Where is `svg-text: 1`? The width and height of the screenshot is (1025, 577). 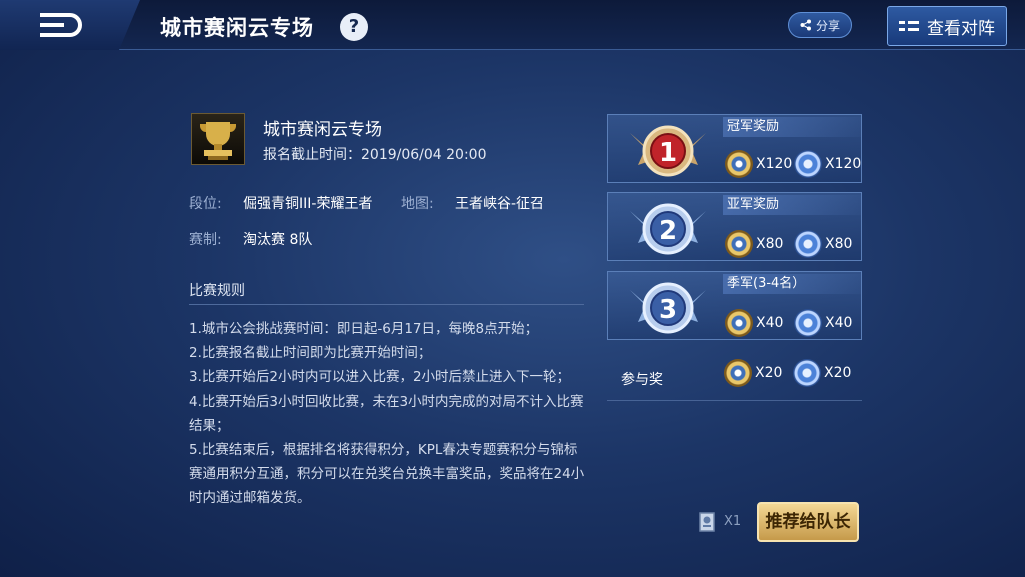 svg-text: 1 is located at coordinates (668, 153).